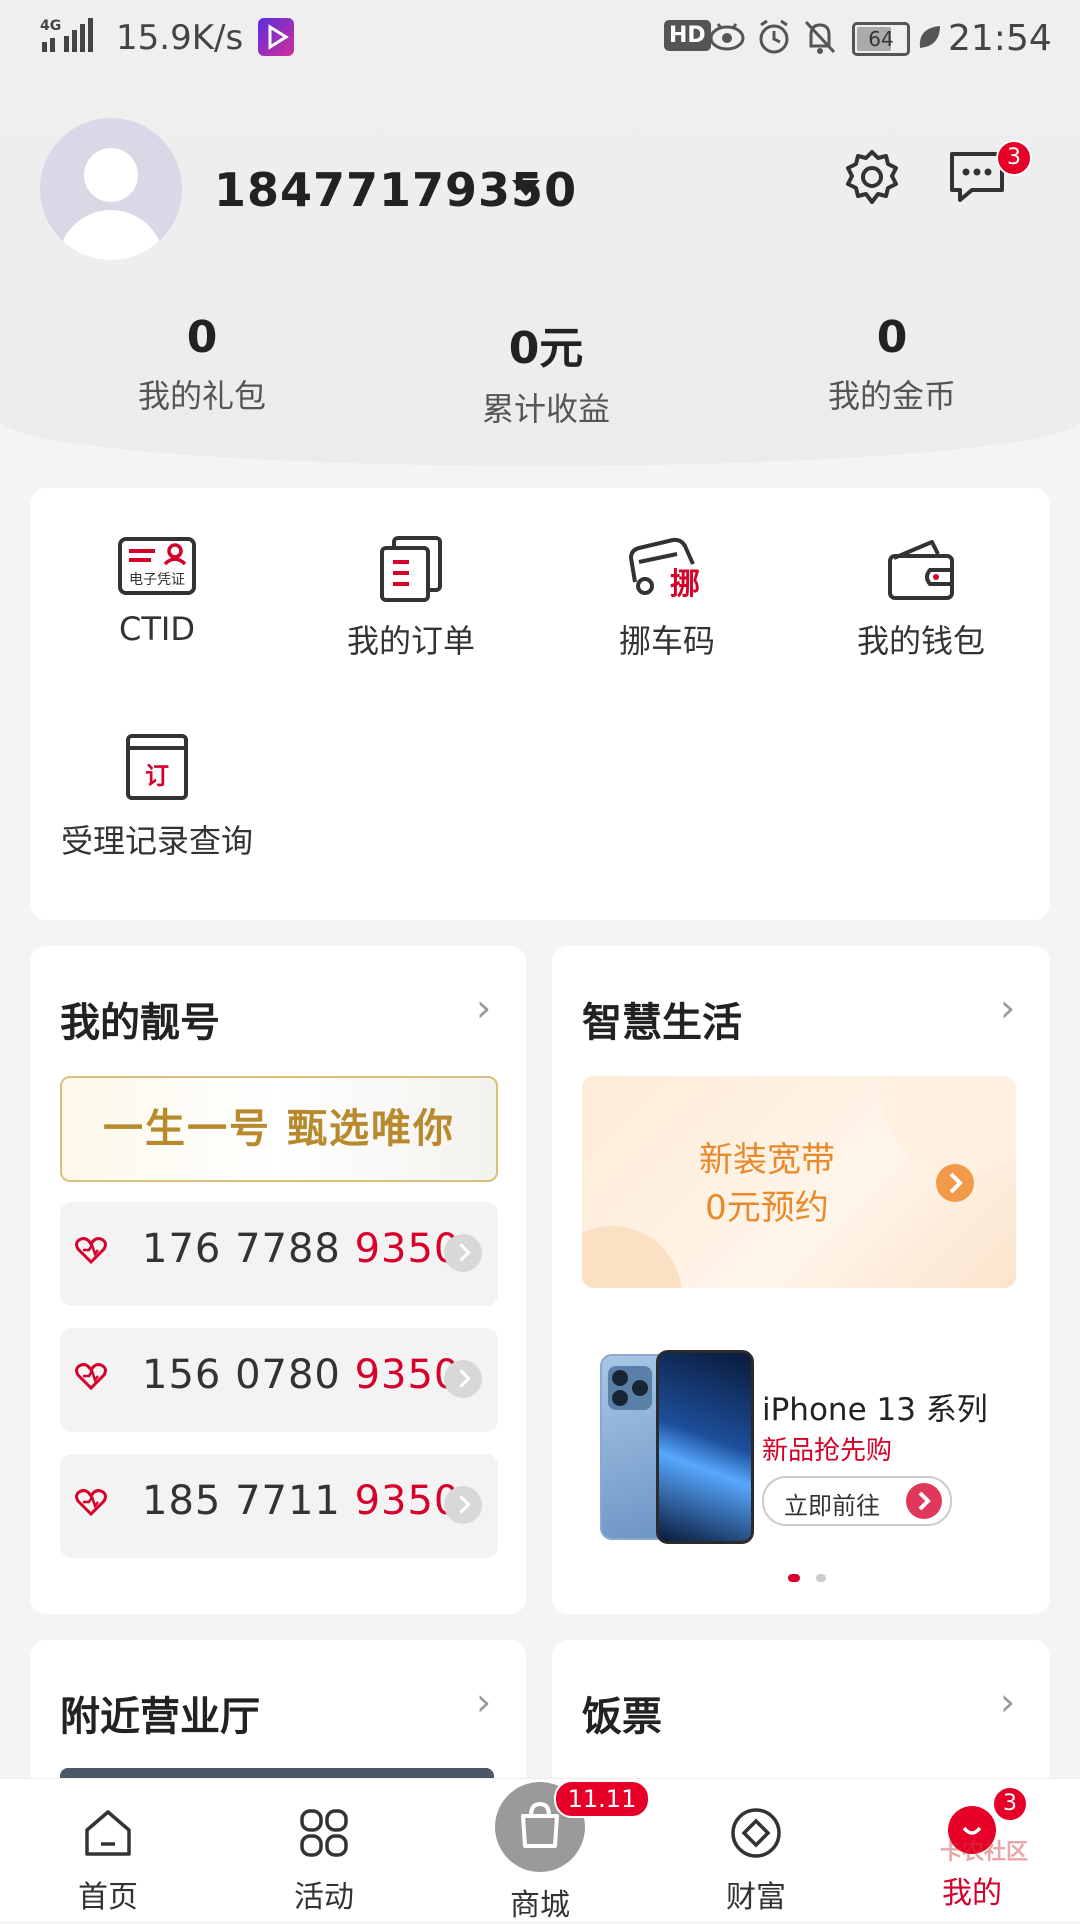 Image resolution: width=1080 pixels, height=1924 pixels. I want to click on product-title: iPhone 13 系列, so click(875, 1410).